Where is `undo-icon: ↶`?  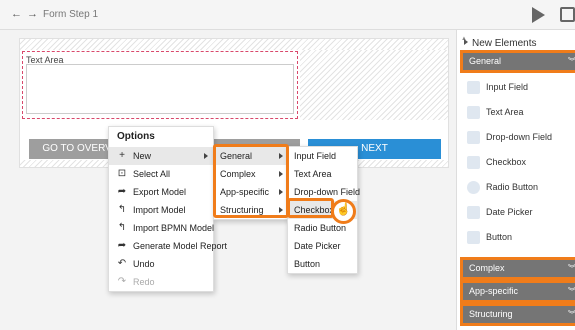
undo-icon: ↶ is located at coordinates (122, 263).